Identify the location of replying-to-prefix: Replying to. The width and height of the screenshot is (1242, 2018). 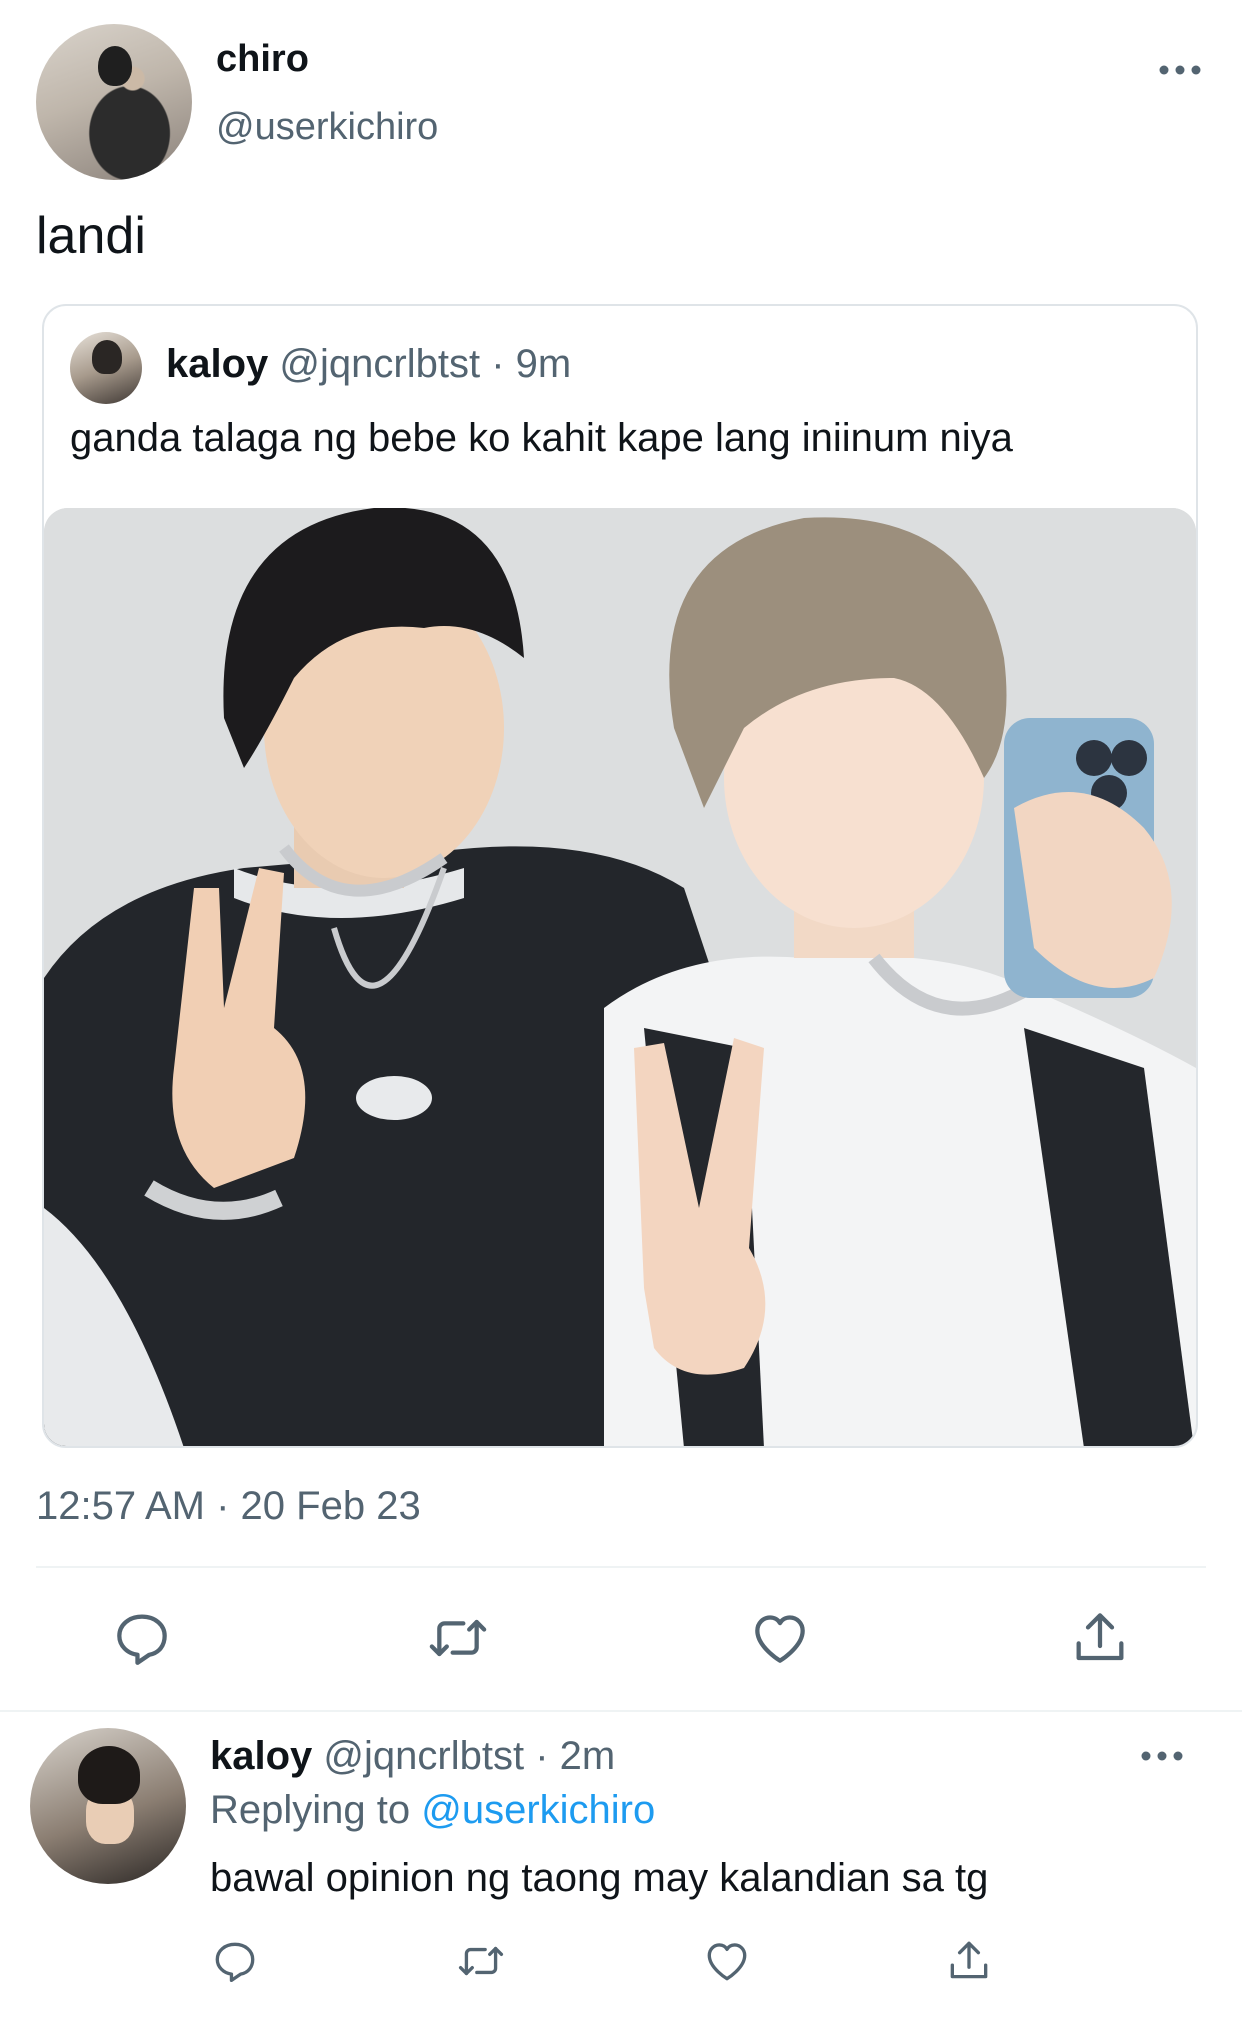
(316, 1810).